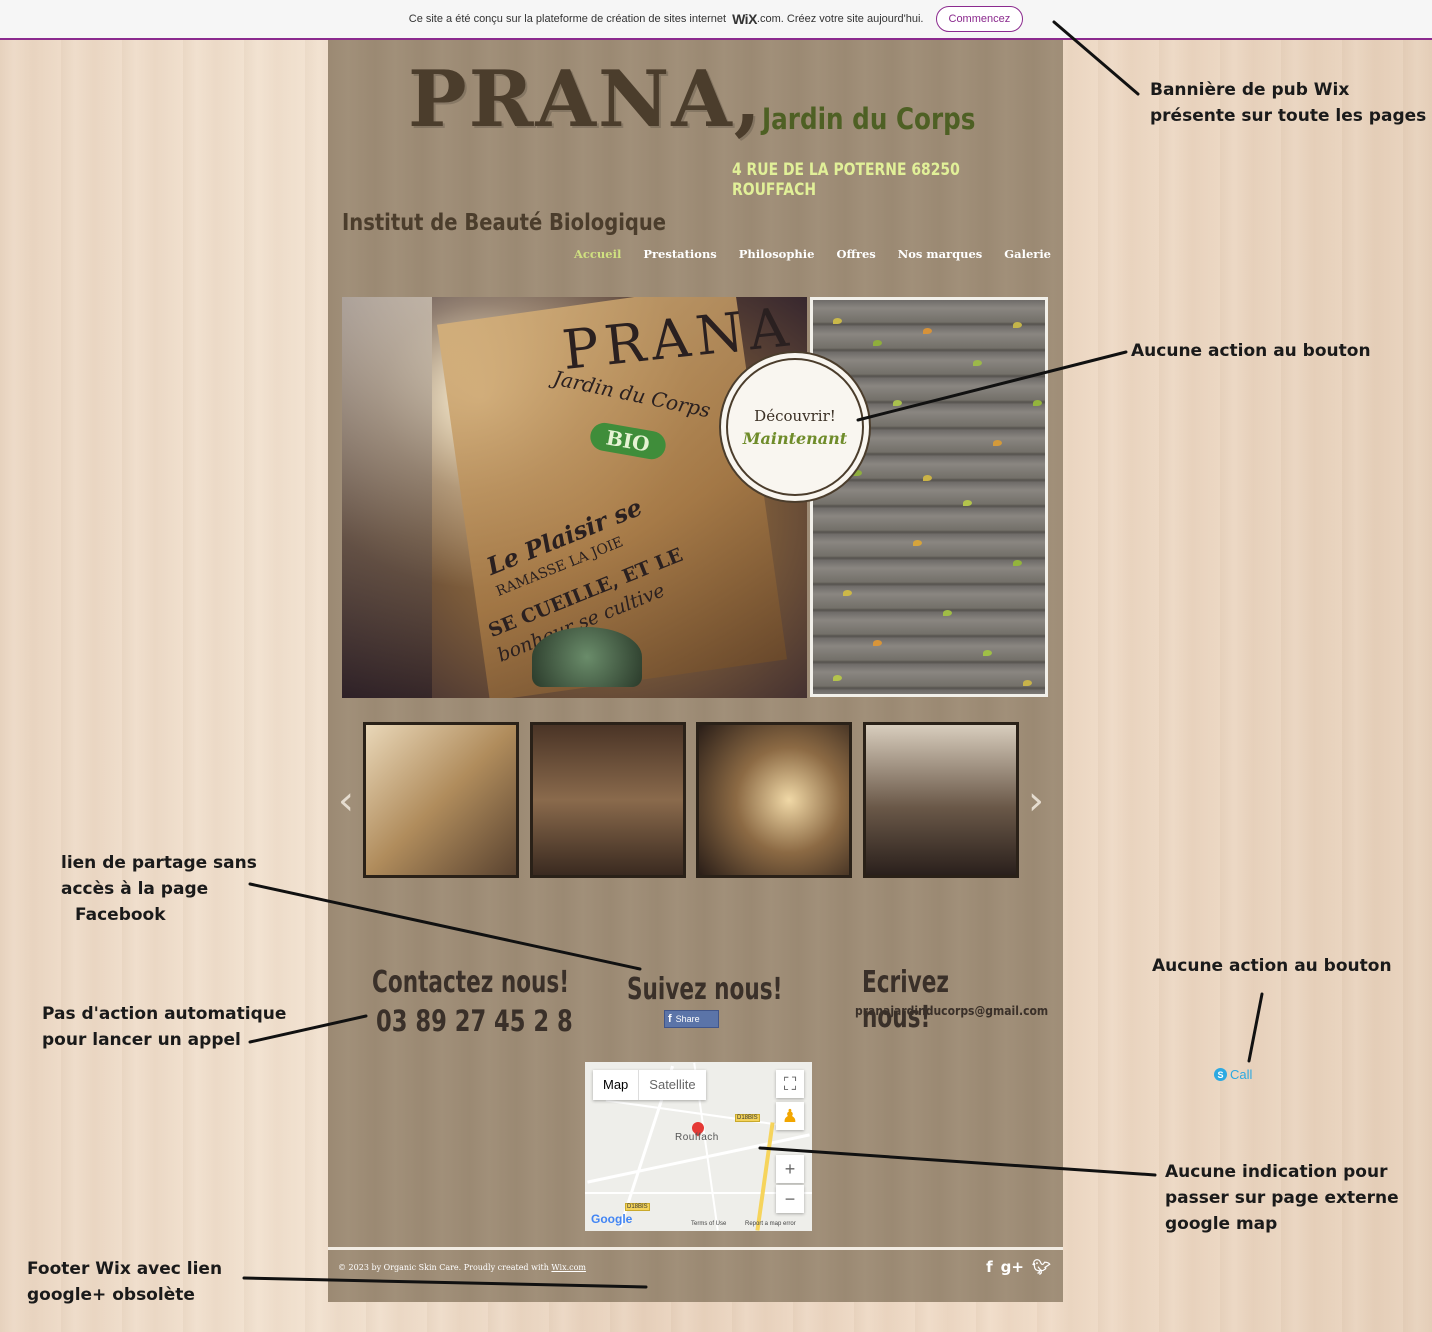 The height and width of the screenshot is (1332, 1432). What do you see at coordinates (905, 1000) in the screenshot?
I see `write-heading: Ecrivez nous!` at bounding box center [905, 1000].